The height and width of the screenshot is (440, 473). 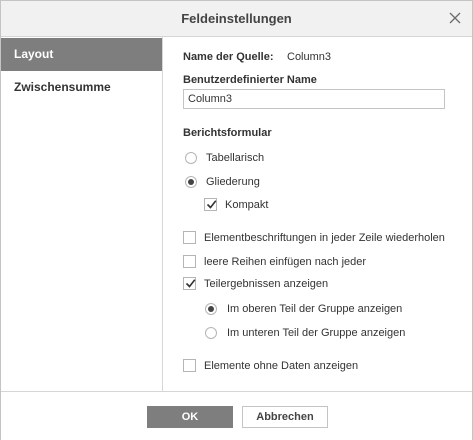 I want to click on compact-label: Kompakt, so click(x=247, y=205).